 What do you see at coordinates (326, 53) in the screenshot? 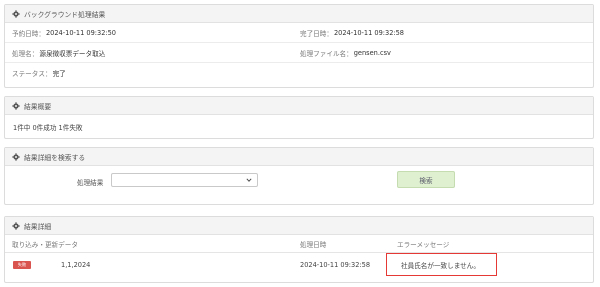
I see `process-file-label: 処理ファイル名：` at bounding box center [326, 53].